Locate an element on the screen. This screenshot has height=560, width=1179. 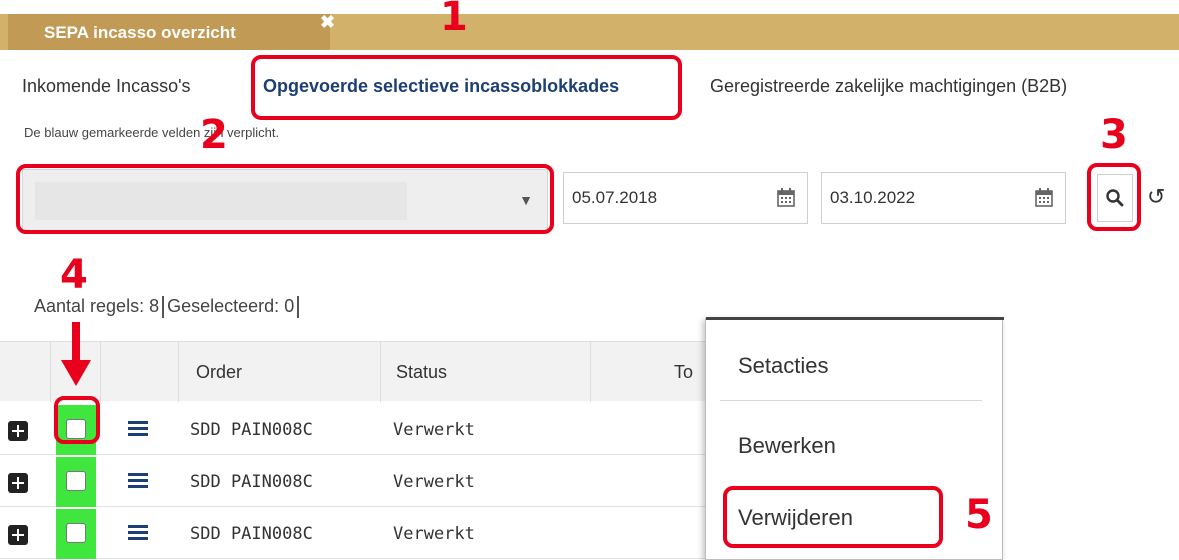
annotation-number-4: 4 is located at coordinates (74, 275).